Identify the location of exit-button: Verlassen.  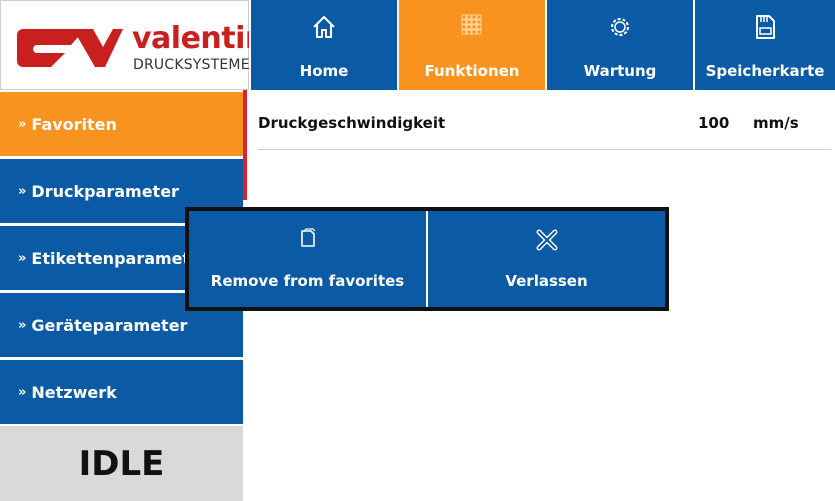
(545, 259).